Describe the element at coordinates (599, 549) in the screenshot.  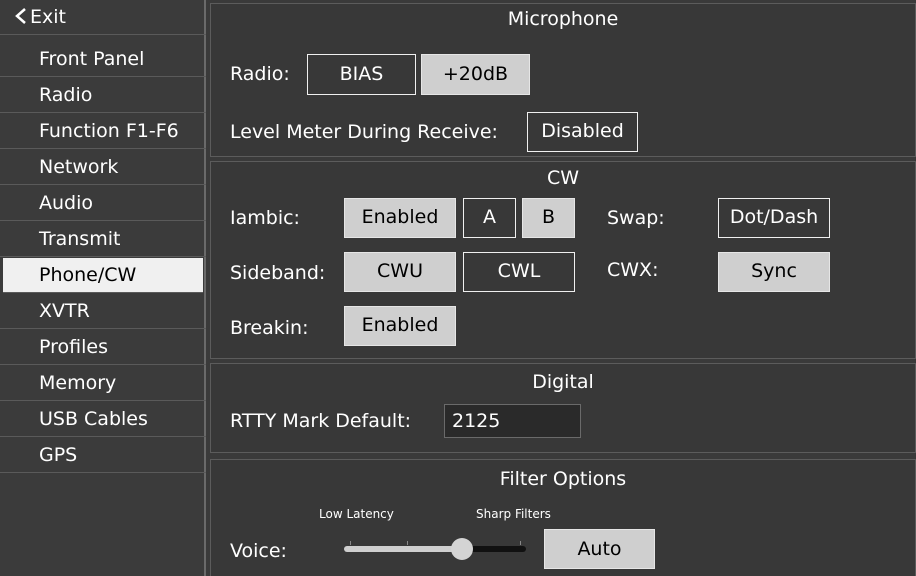
I see `voice-auto-button: Auto` at that location.